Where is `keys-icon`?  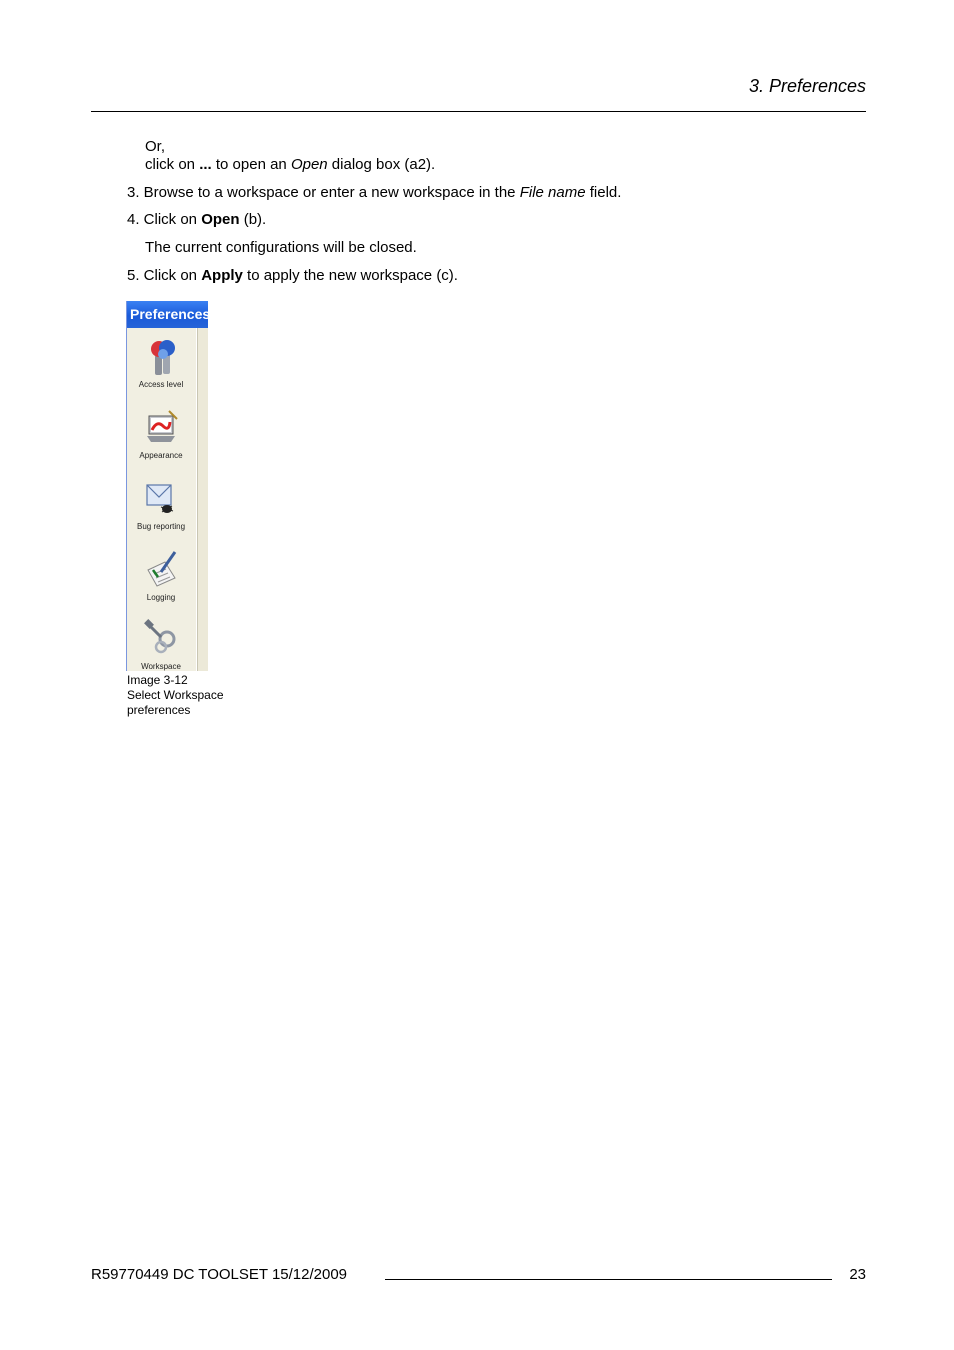 keys-icon is located at coordinates (161, 357).